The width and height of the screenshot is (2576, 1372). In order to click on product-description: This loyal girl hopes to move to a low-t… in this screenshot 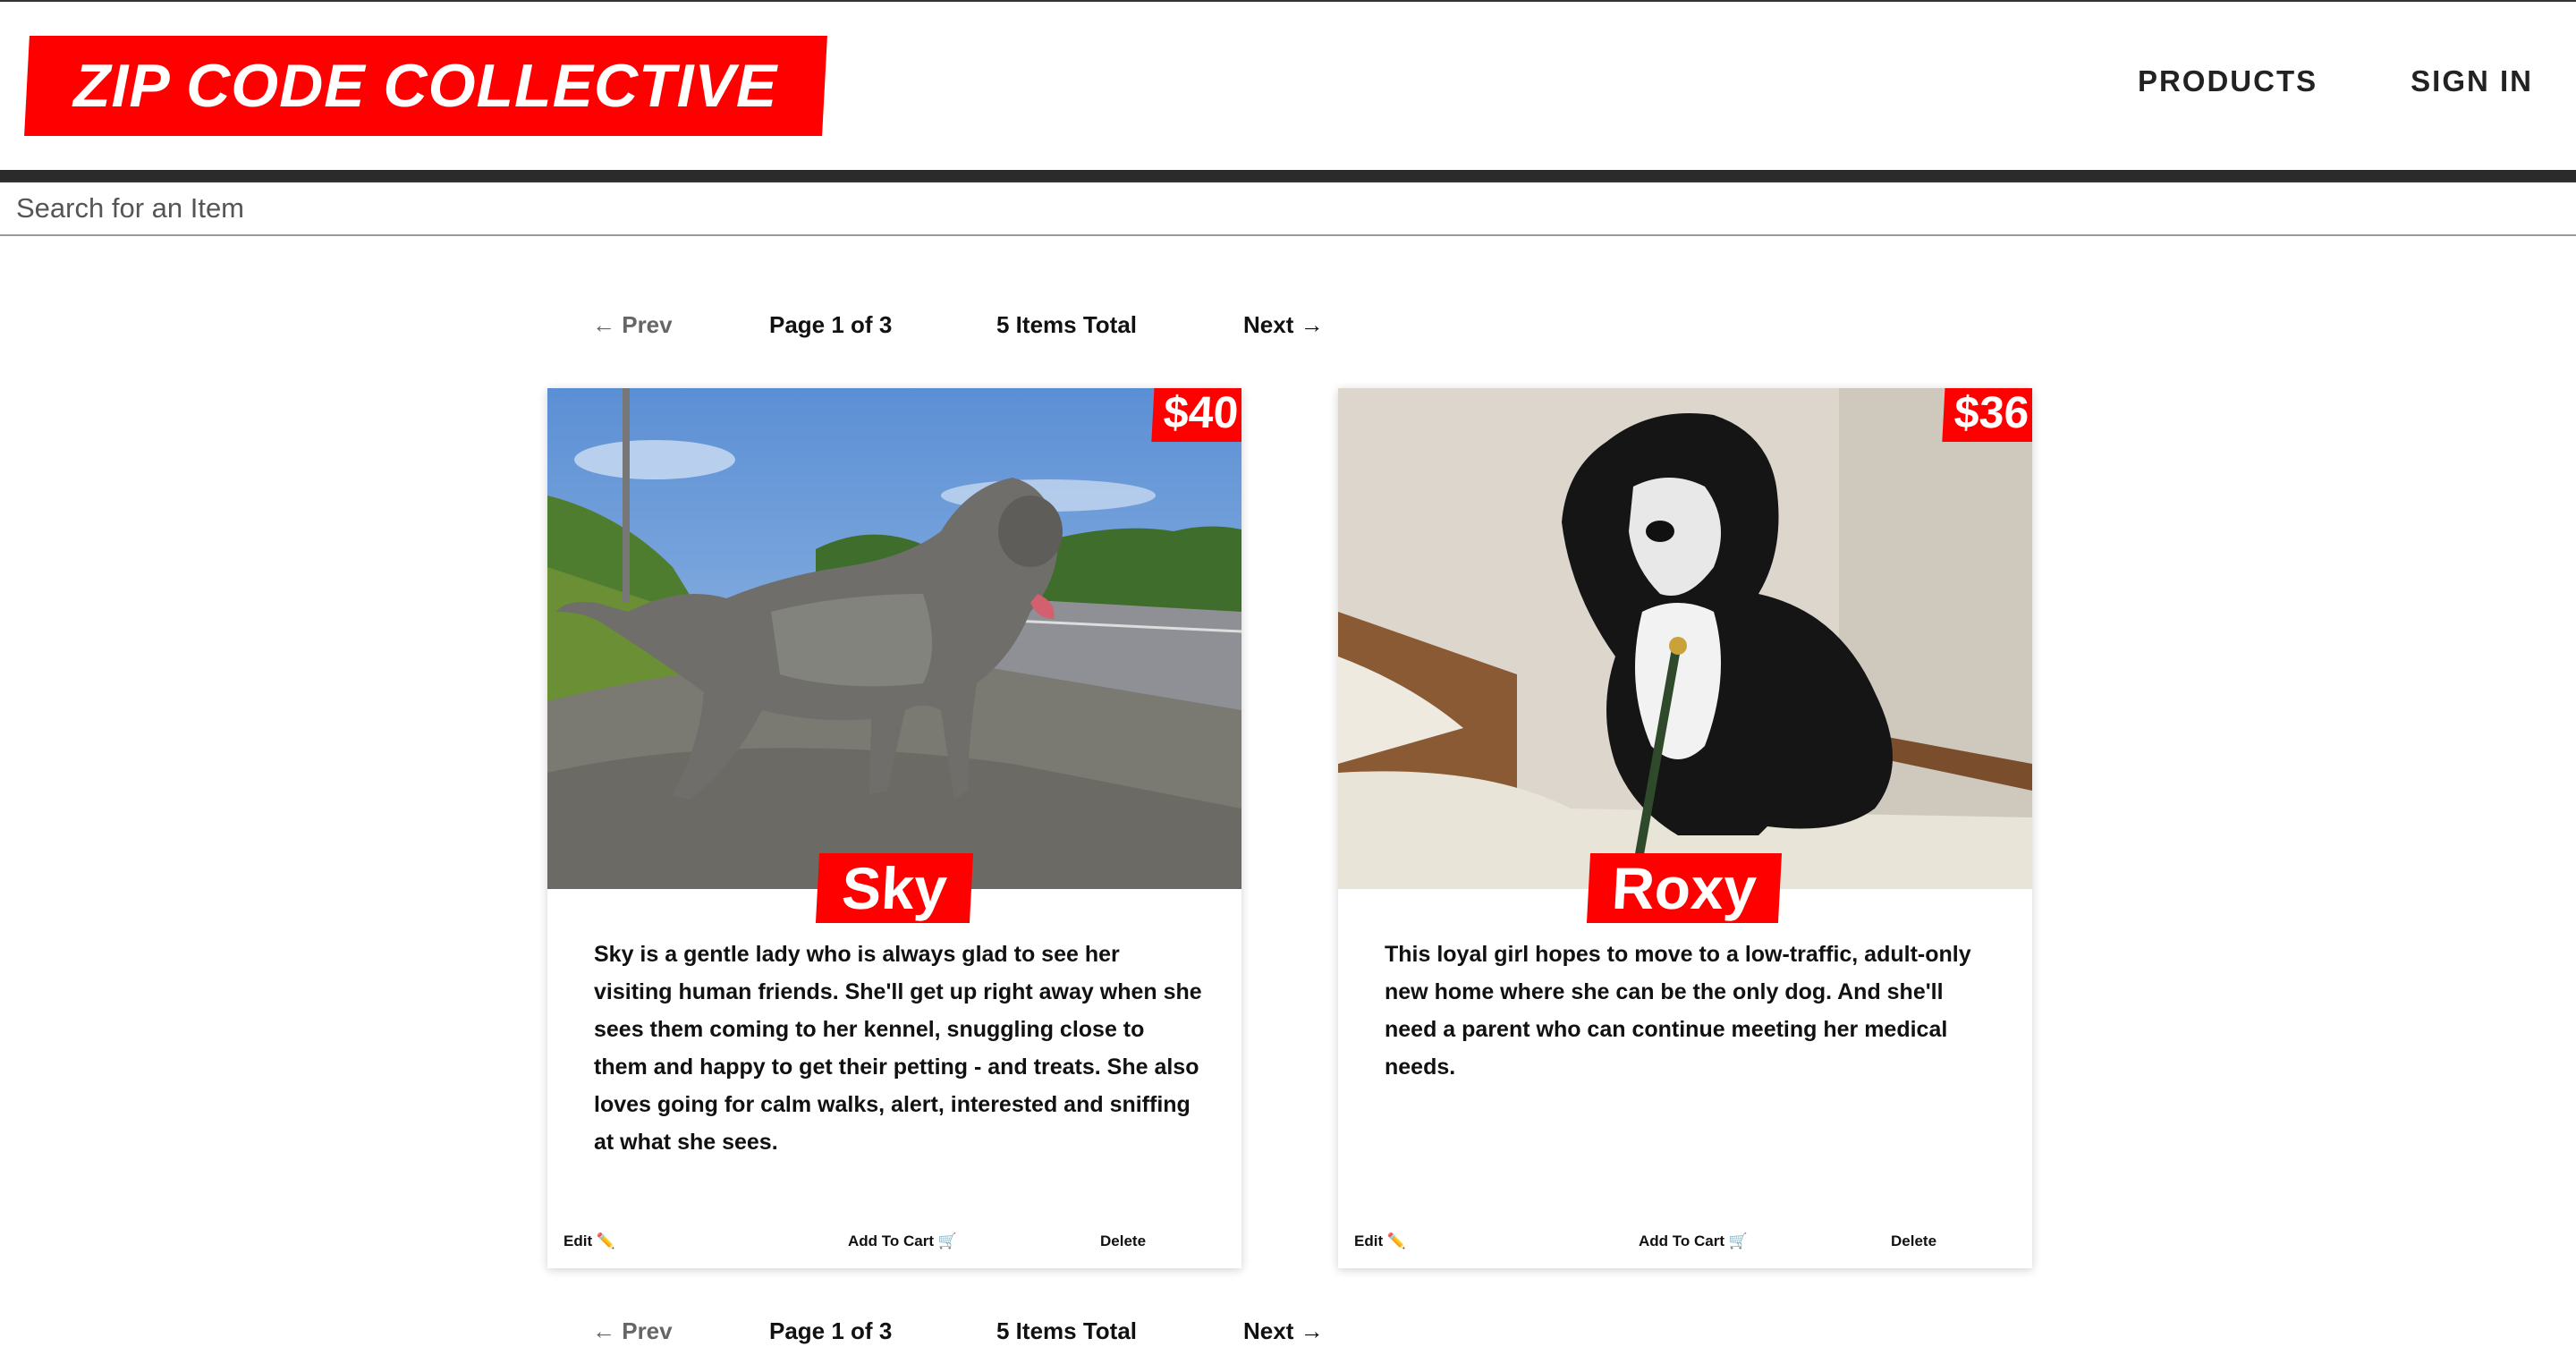, I will do `click(1678, 1011)`.